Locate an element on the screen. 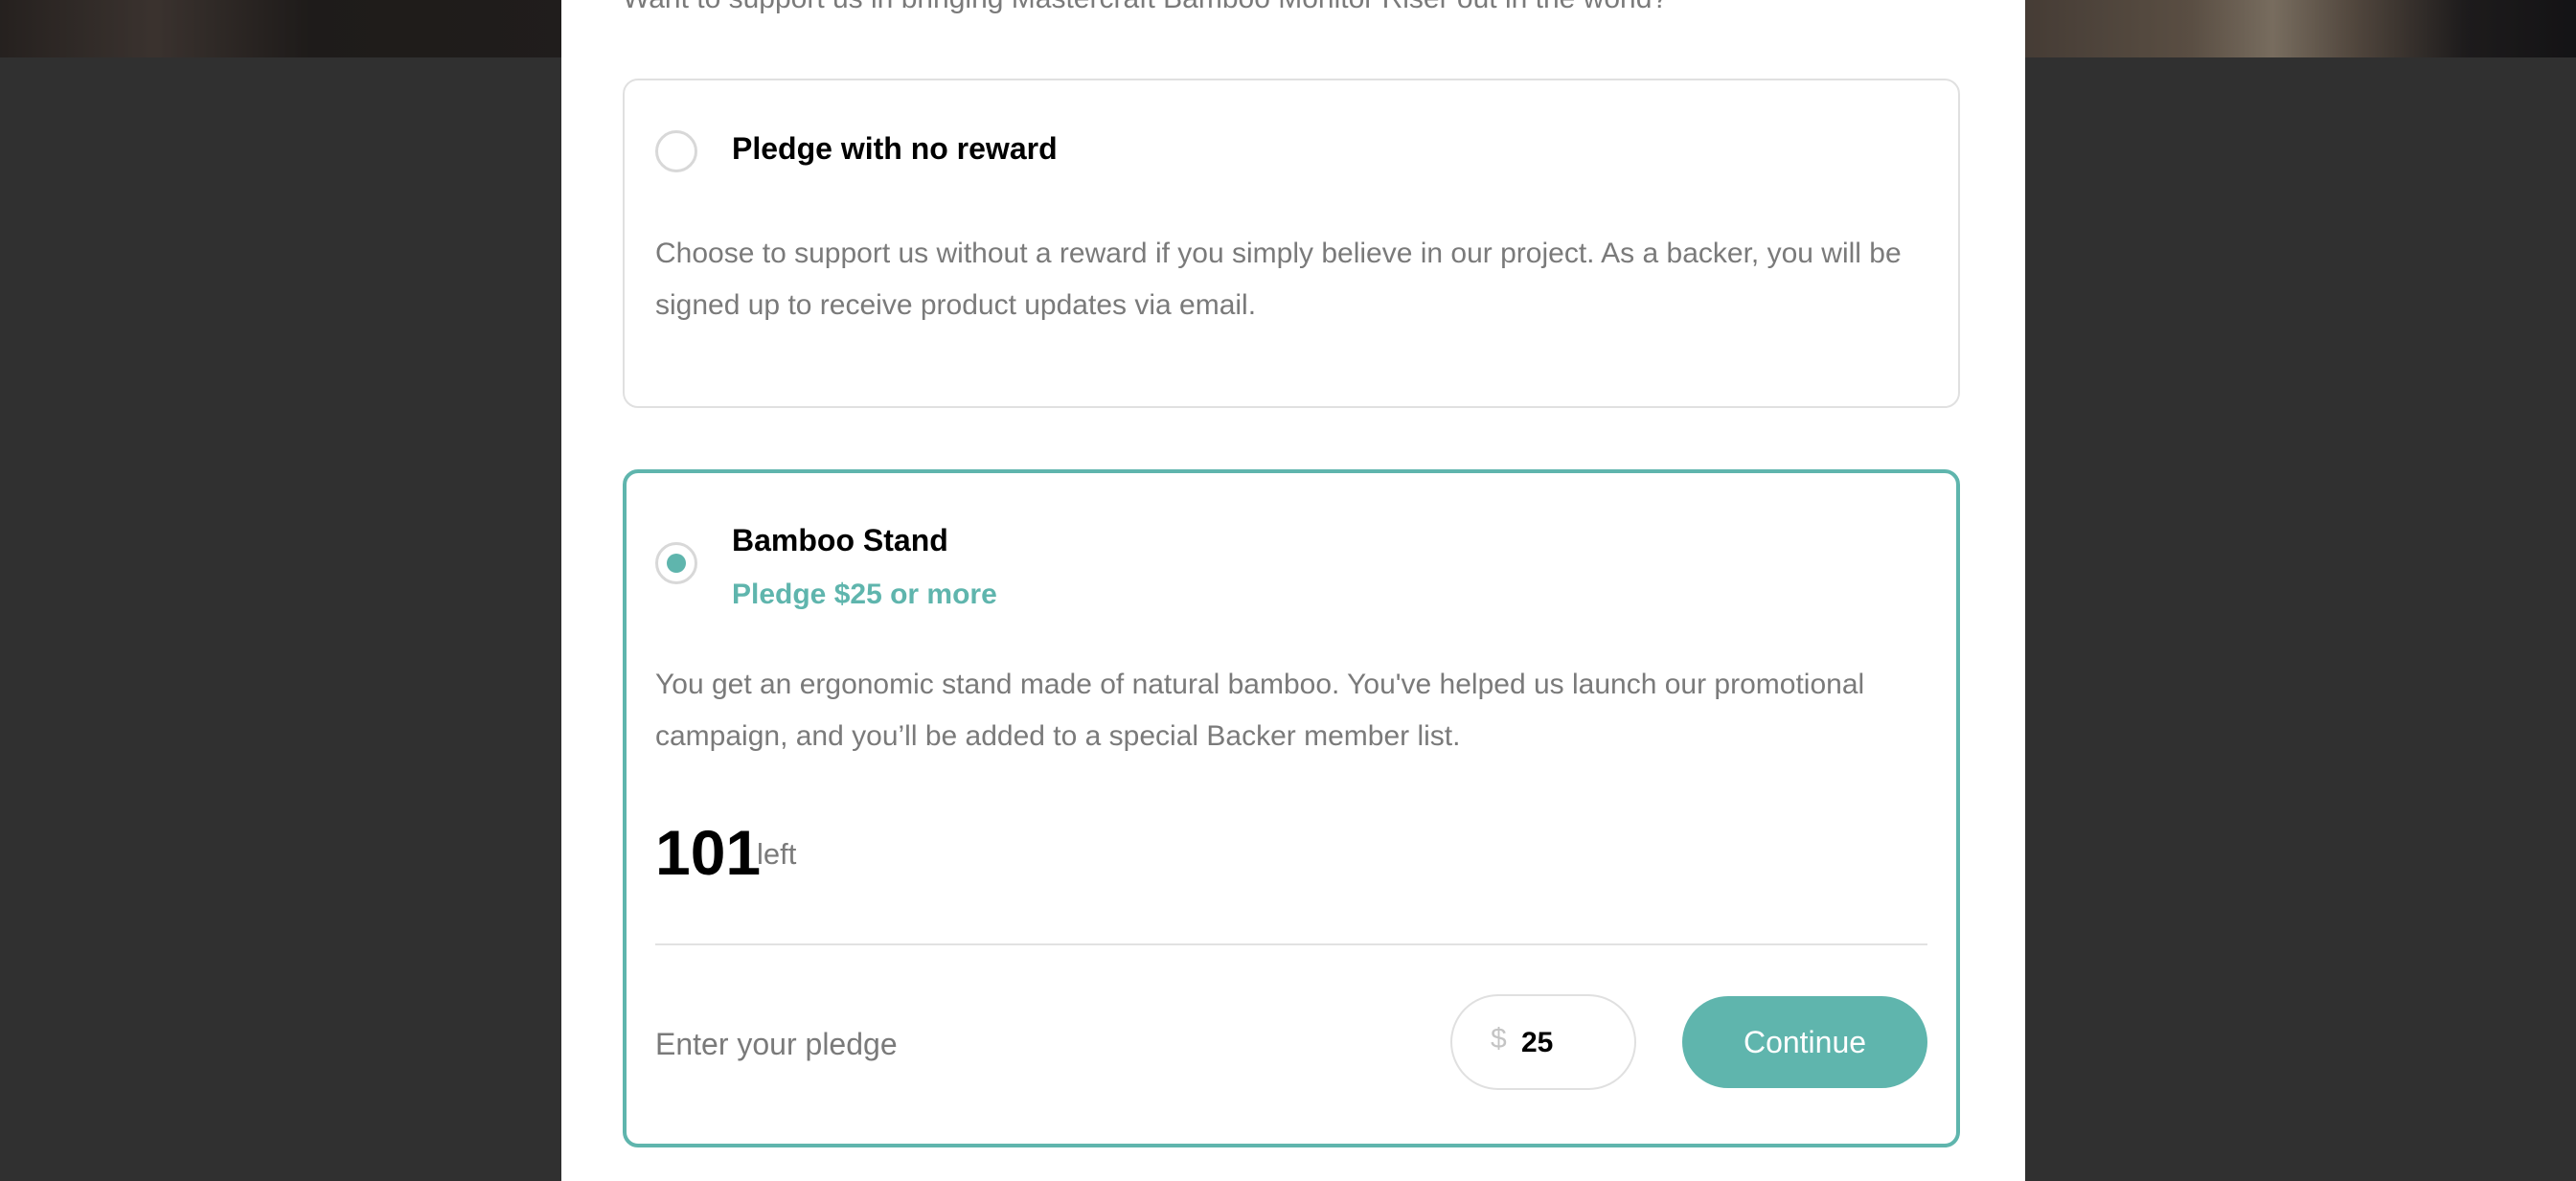  option-title: Pledge with no reward is located at coordinates (895, 148).